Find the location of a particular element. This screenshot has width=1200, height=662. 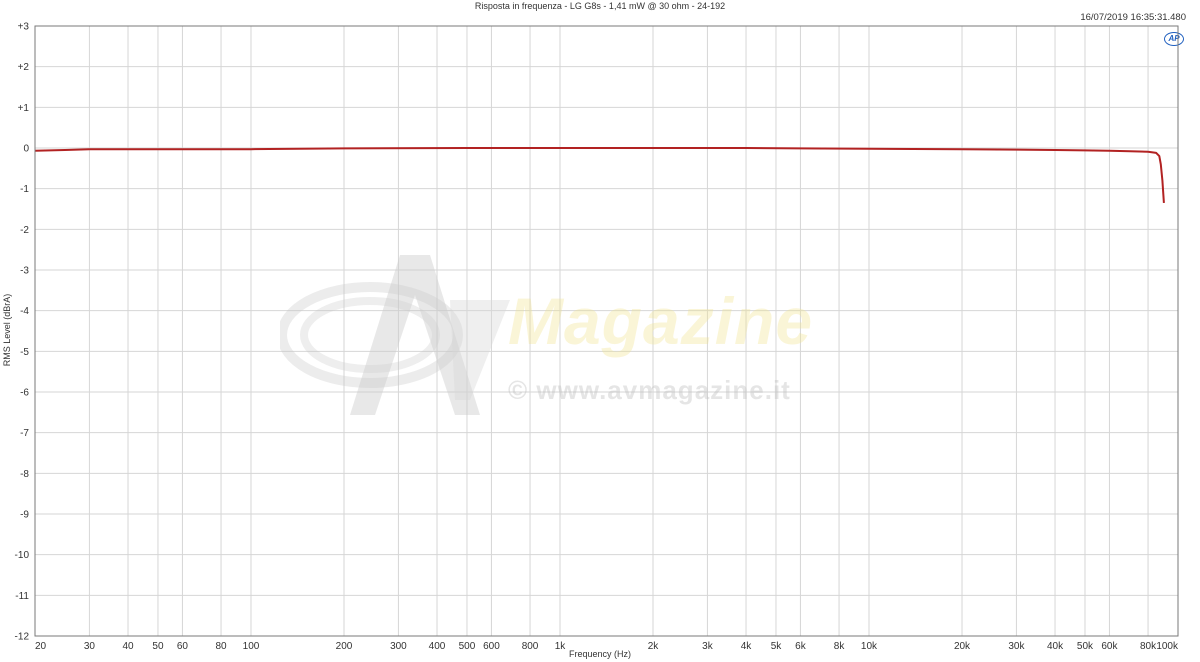

y-tick-label: -7 is located at coordinates (24, 433).